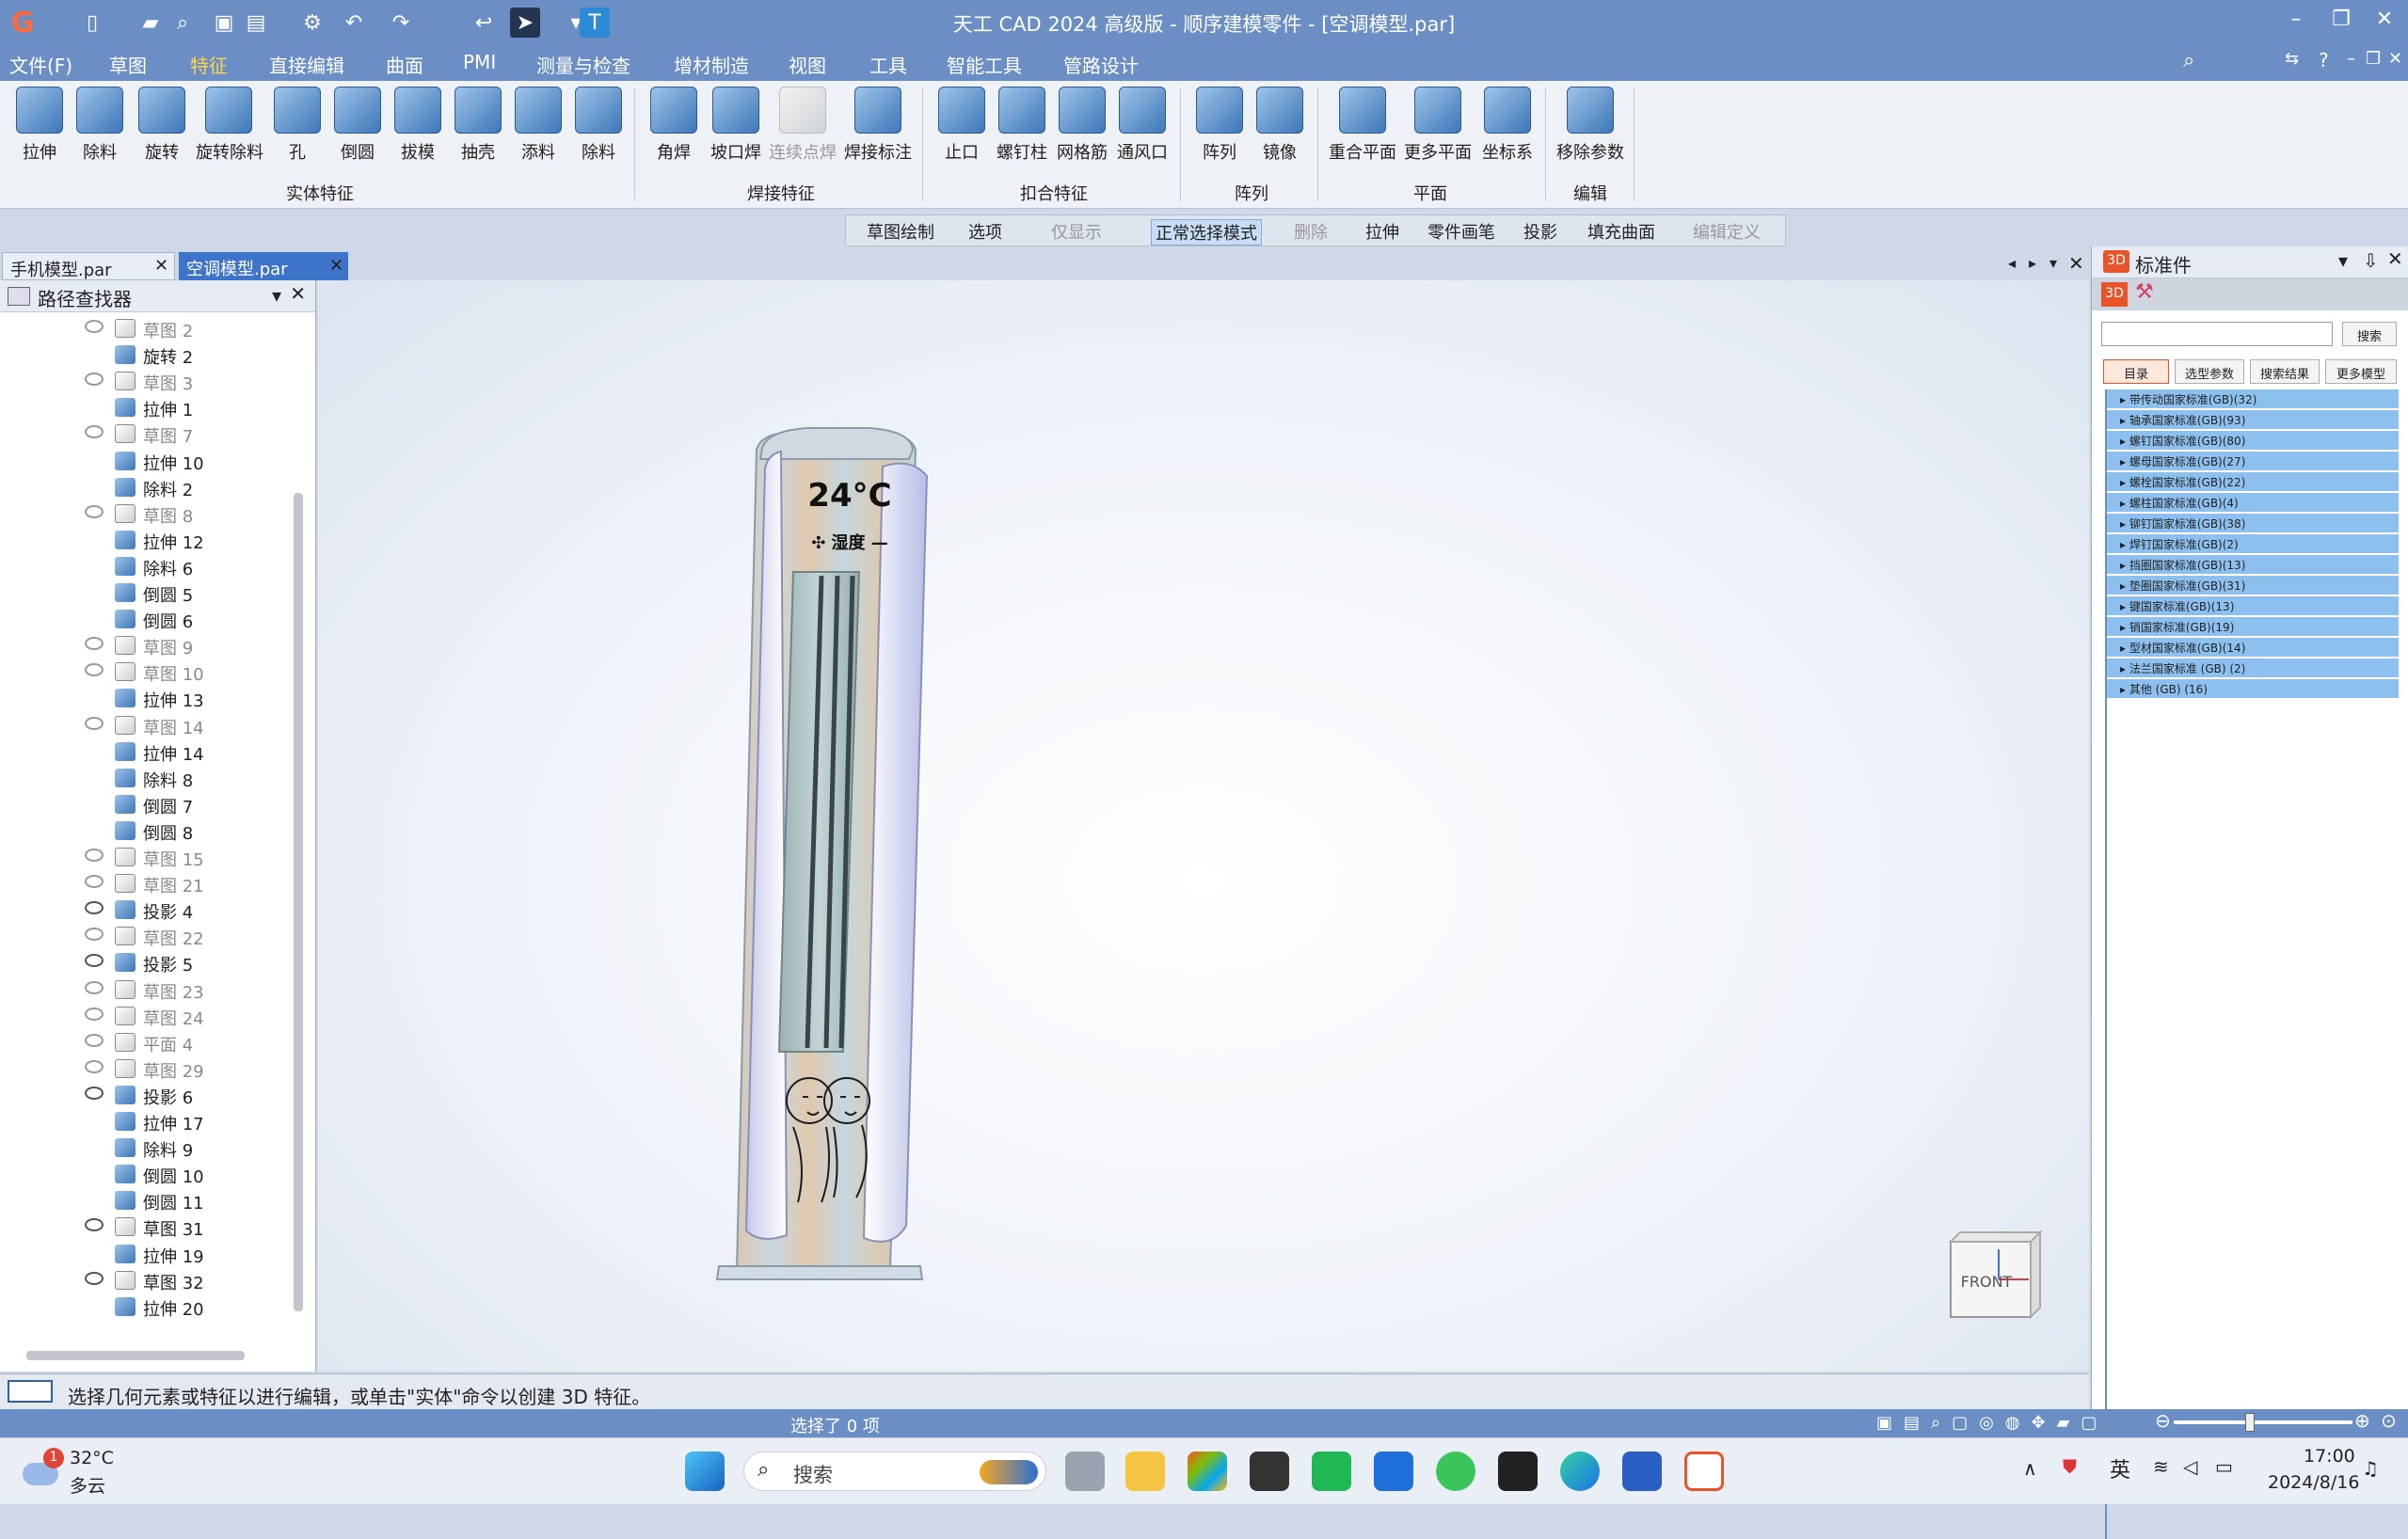  What do you see at coordinates (2252, 461) in the screenshot?
I see `std-category-item: ▸ 螺母国家标准(GB)(27)` at bounding box center [2252, 461].